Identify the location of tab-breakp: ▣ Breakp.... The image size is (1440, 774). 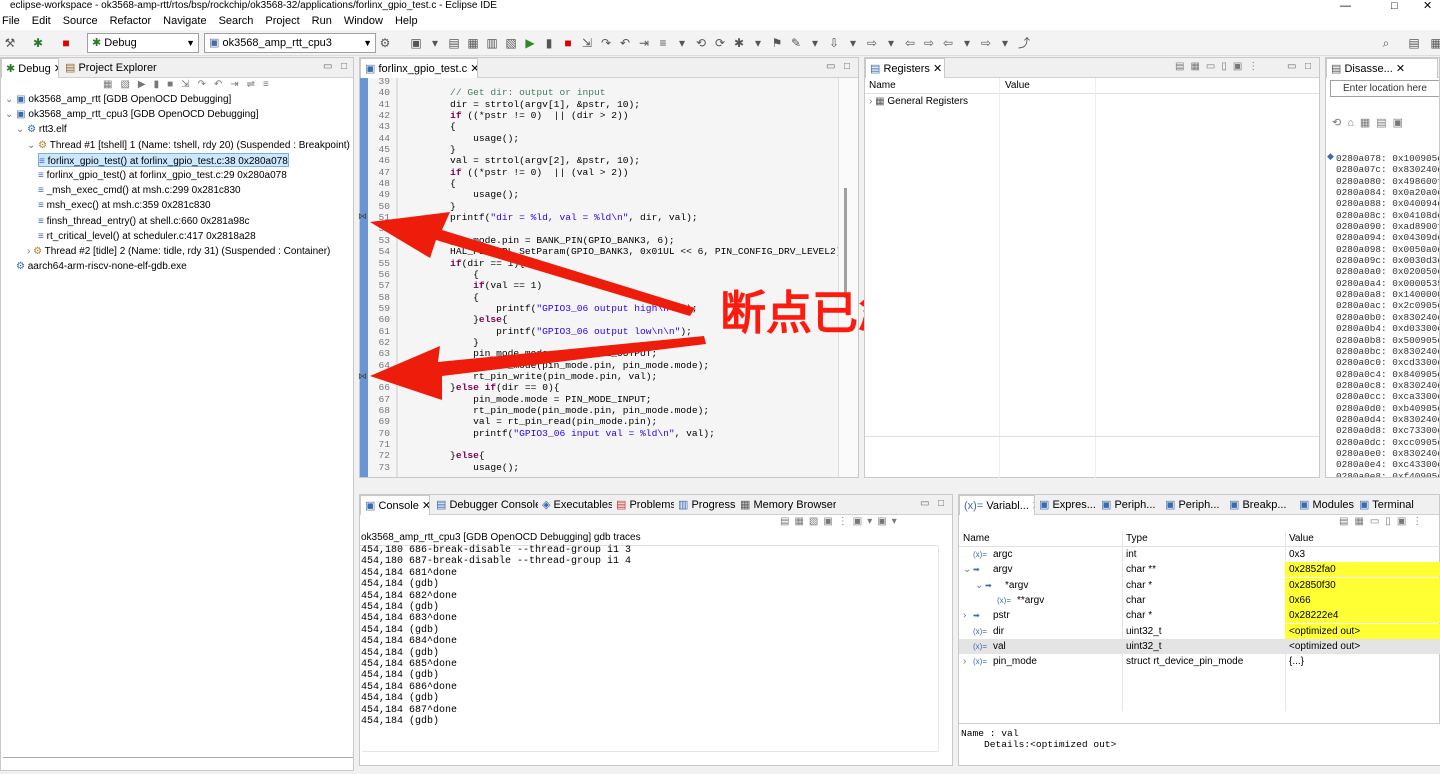
(1260, 505).